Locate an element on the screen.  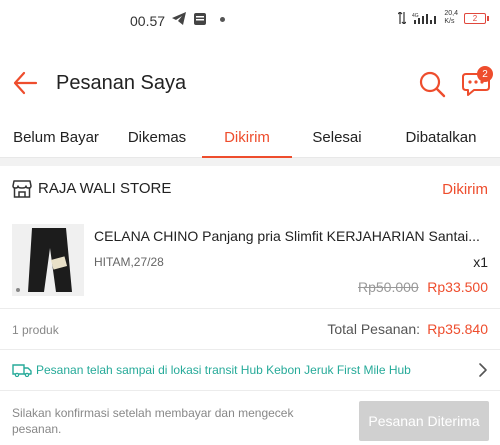
tab-selesai: Selesai is located at coordinates (337, 137).